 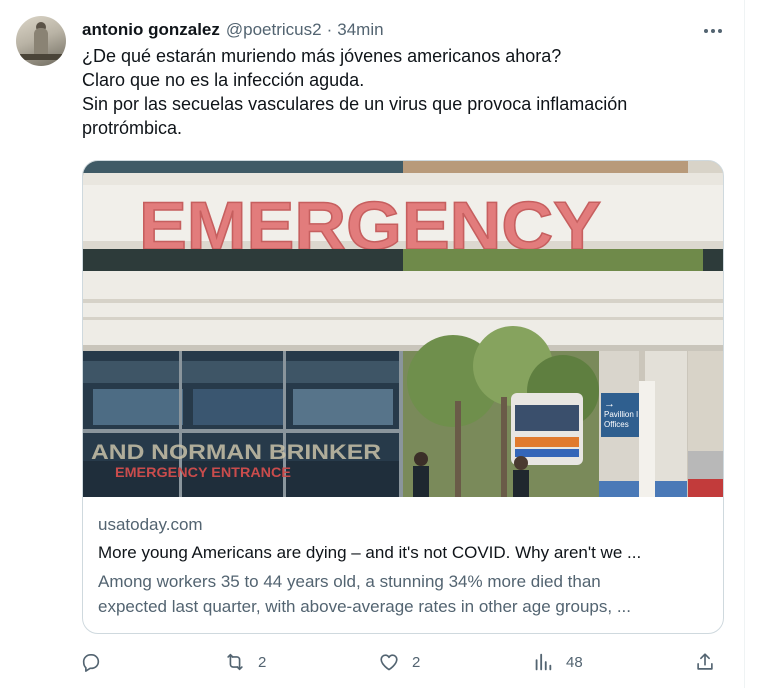 I want to click on heart-icon, so click(x=389, y=662).